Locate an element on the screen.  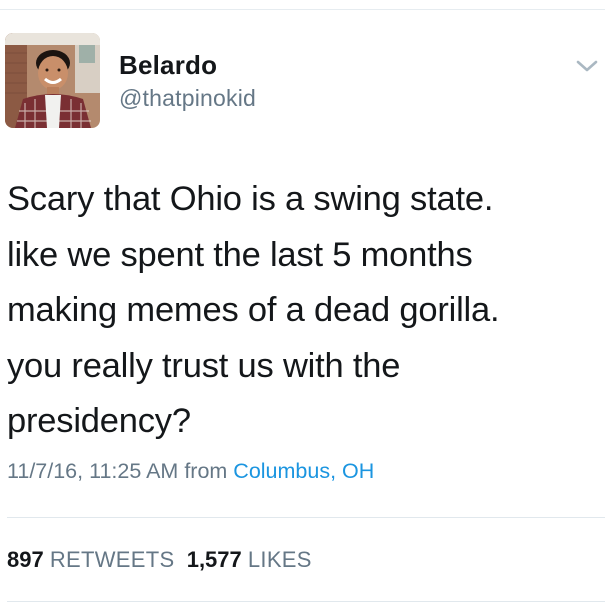
timestamp: 11/7/16, 11:25 AM is located at coordinates (93, 471).